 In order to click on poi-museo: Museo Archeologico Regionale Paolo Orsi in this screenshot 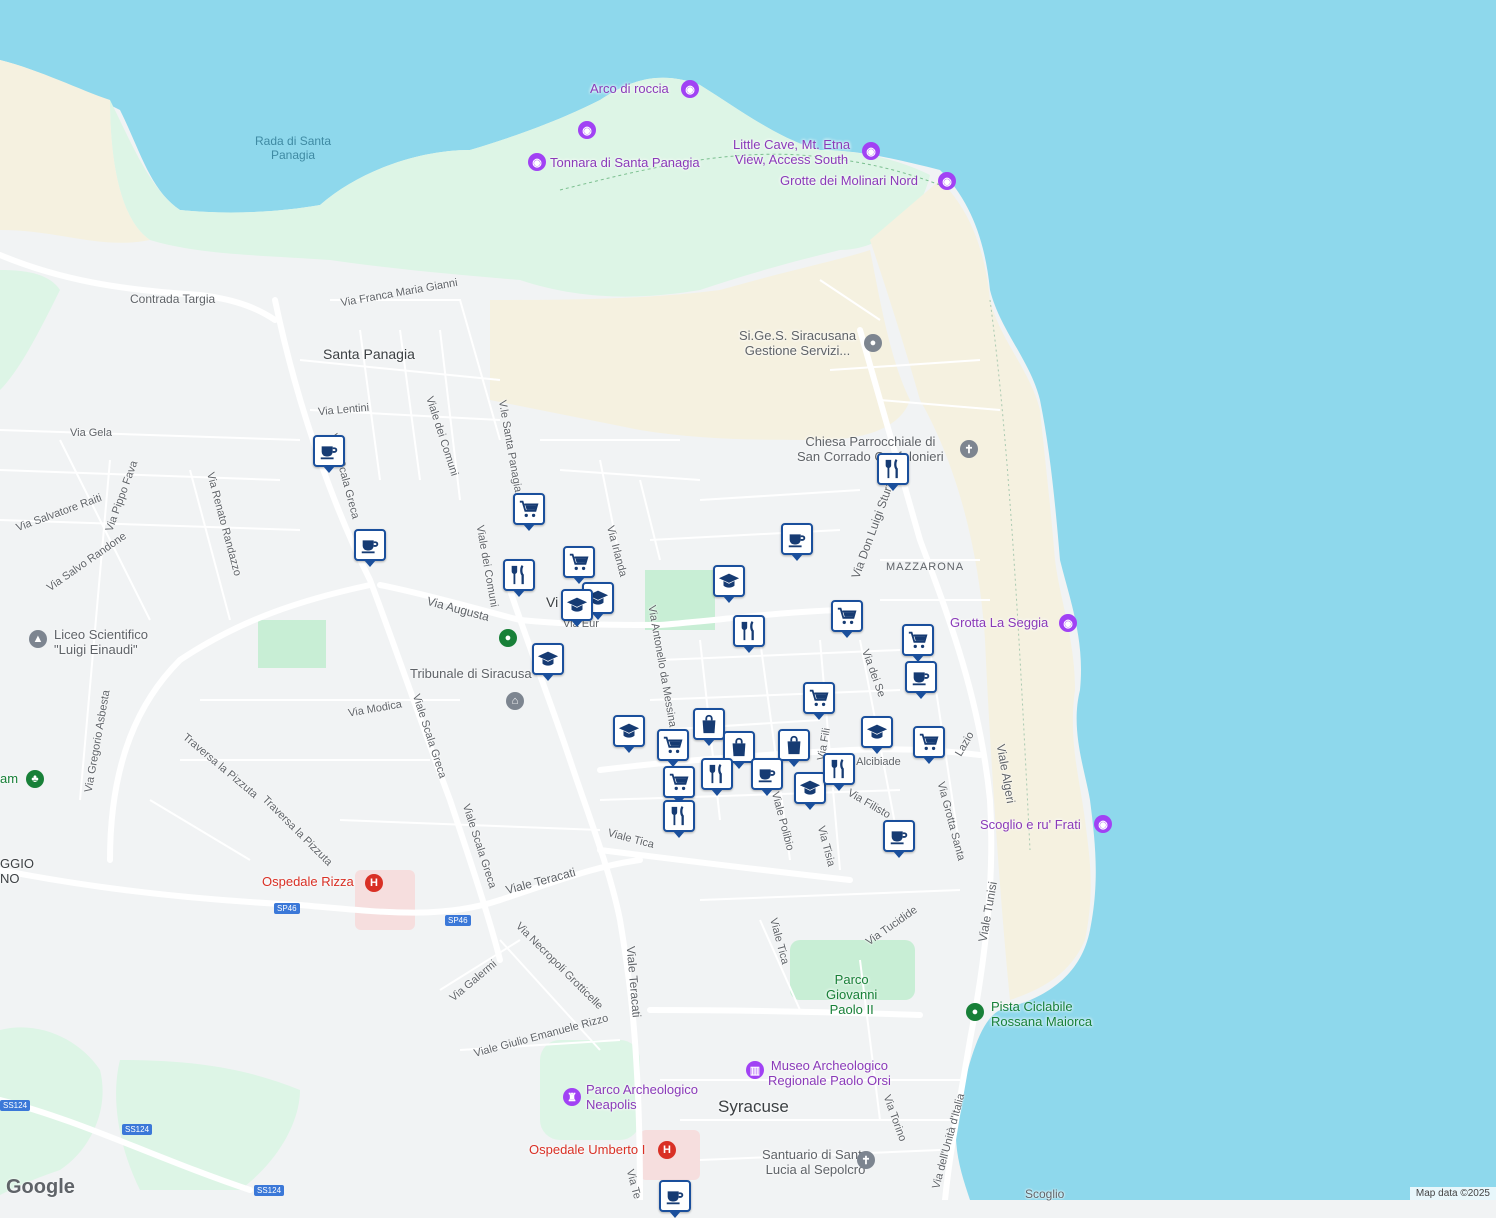, I will do `click(829, 1073)`.